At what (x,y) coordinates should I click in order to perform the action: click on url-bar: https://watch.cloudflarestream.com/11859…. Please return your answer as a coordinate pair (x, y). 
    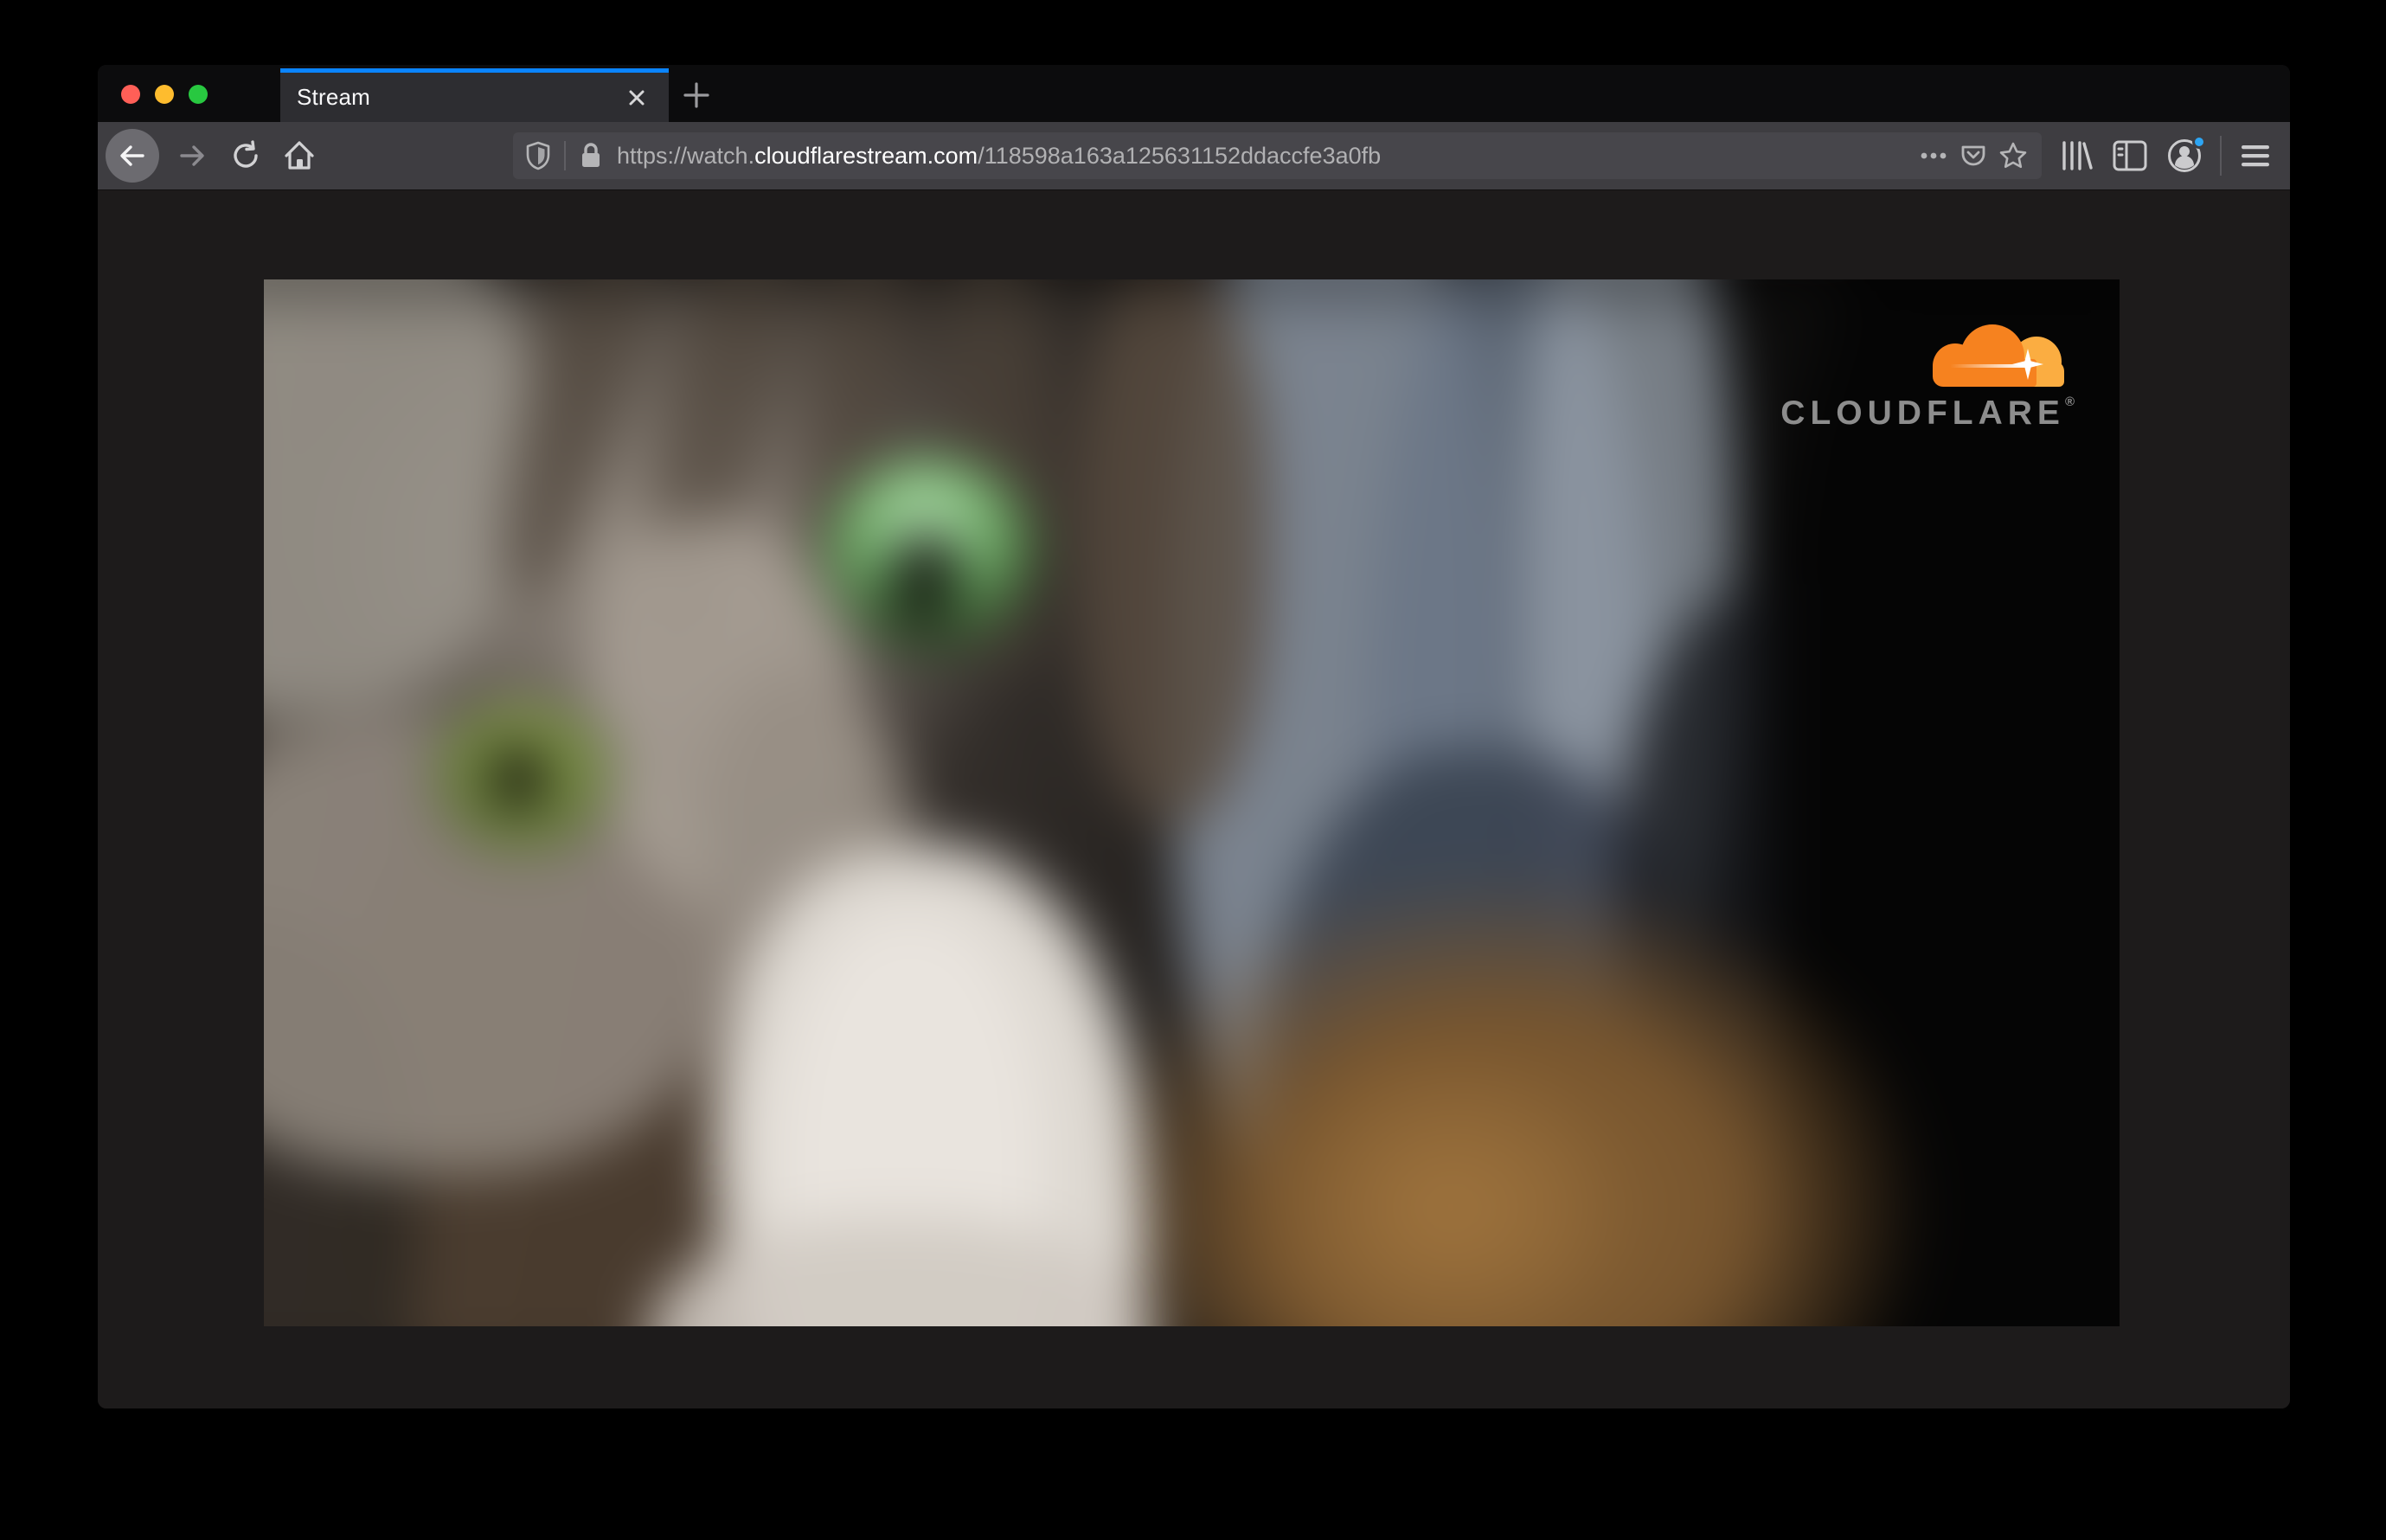
    Looking at the image, I should click on (1277, 155).